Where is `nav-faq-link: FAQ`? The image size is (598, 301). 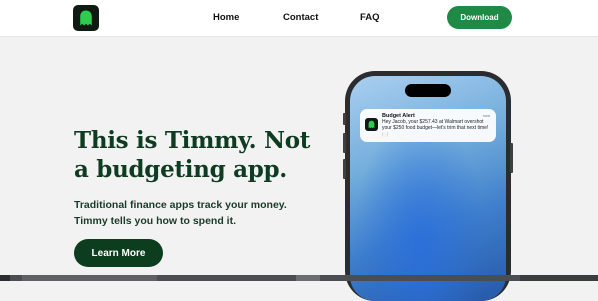 nav-faq-link: FAQ is located at coordinates (370, 17).